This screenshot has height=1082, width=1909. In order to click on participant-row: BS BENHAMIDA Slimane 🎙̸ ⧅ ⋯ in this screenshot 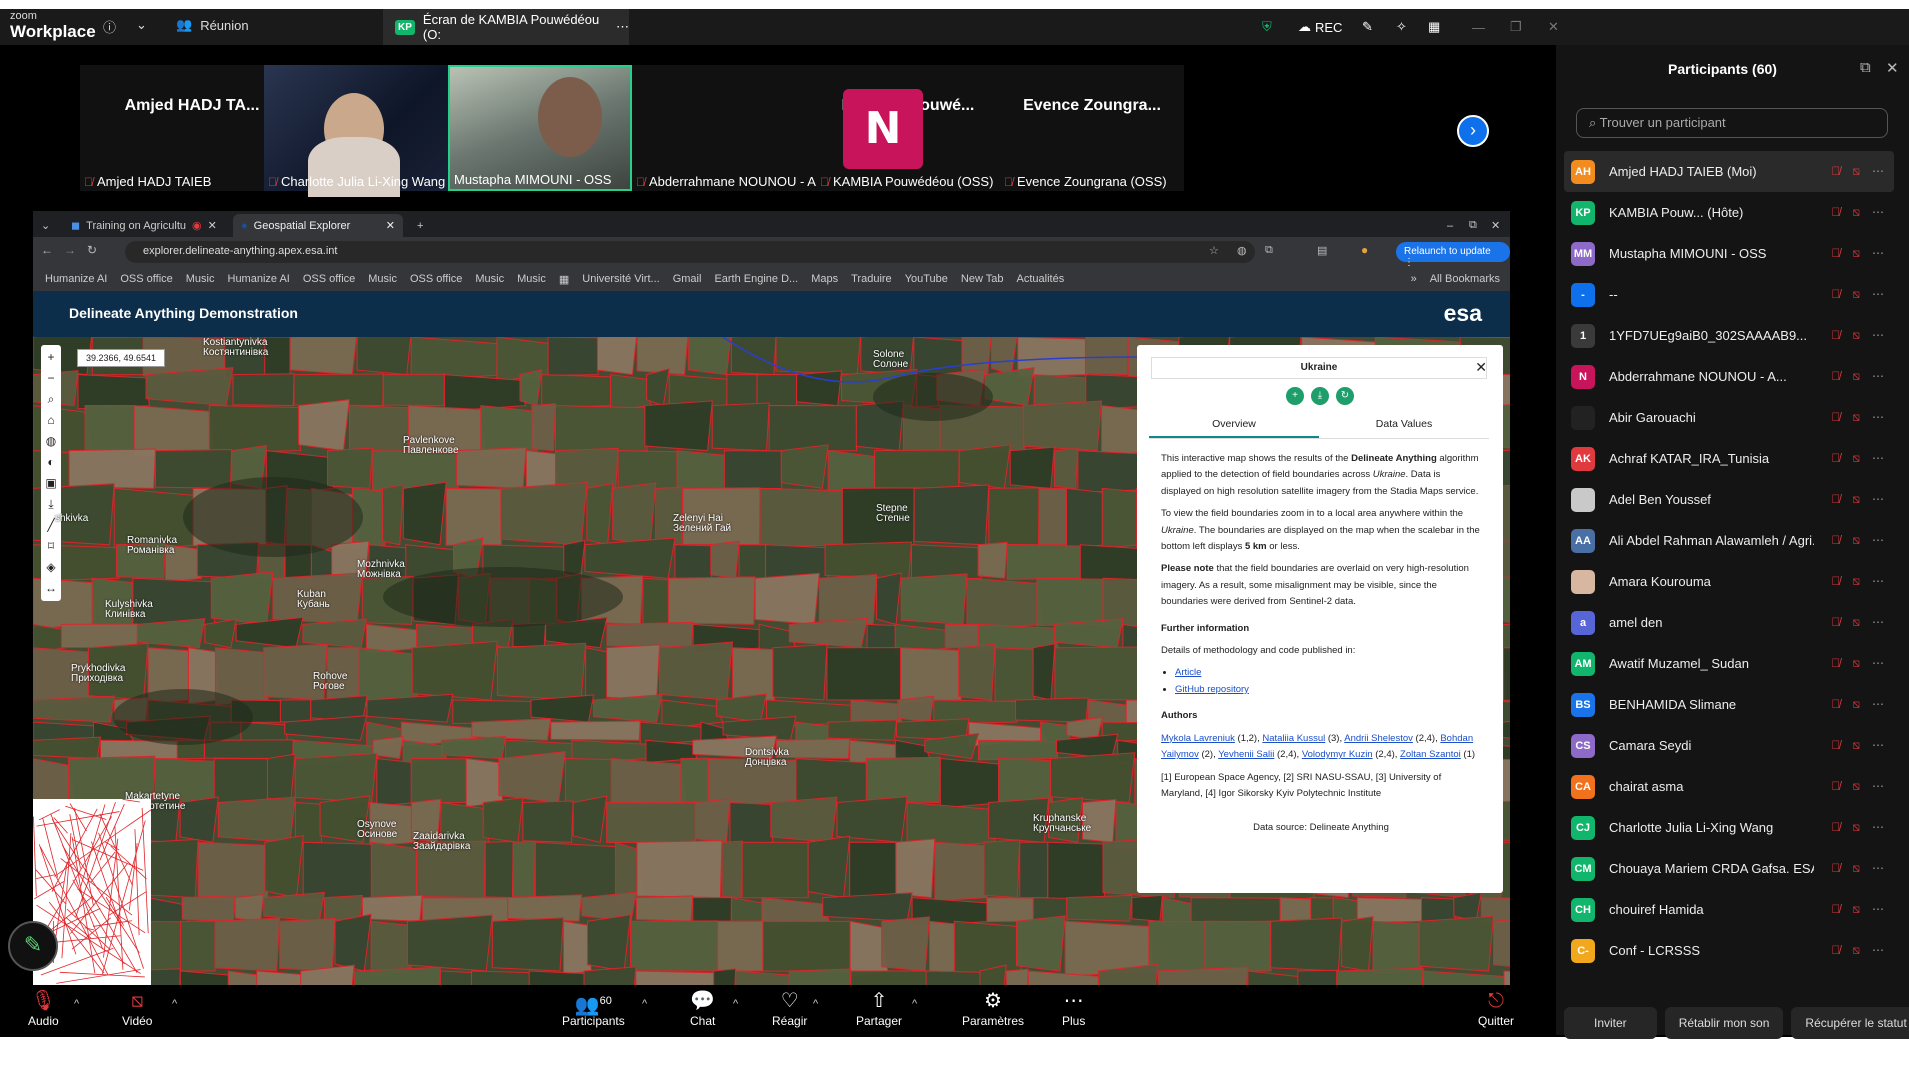, I will do `click(1729, 704)`.